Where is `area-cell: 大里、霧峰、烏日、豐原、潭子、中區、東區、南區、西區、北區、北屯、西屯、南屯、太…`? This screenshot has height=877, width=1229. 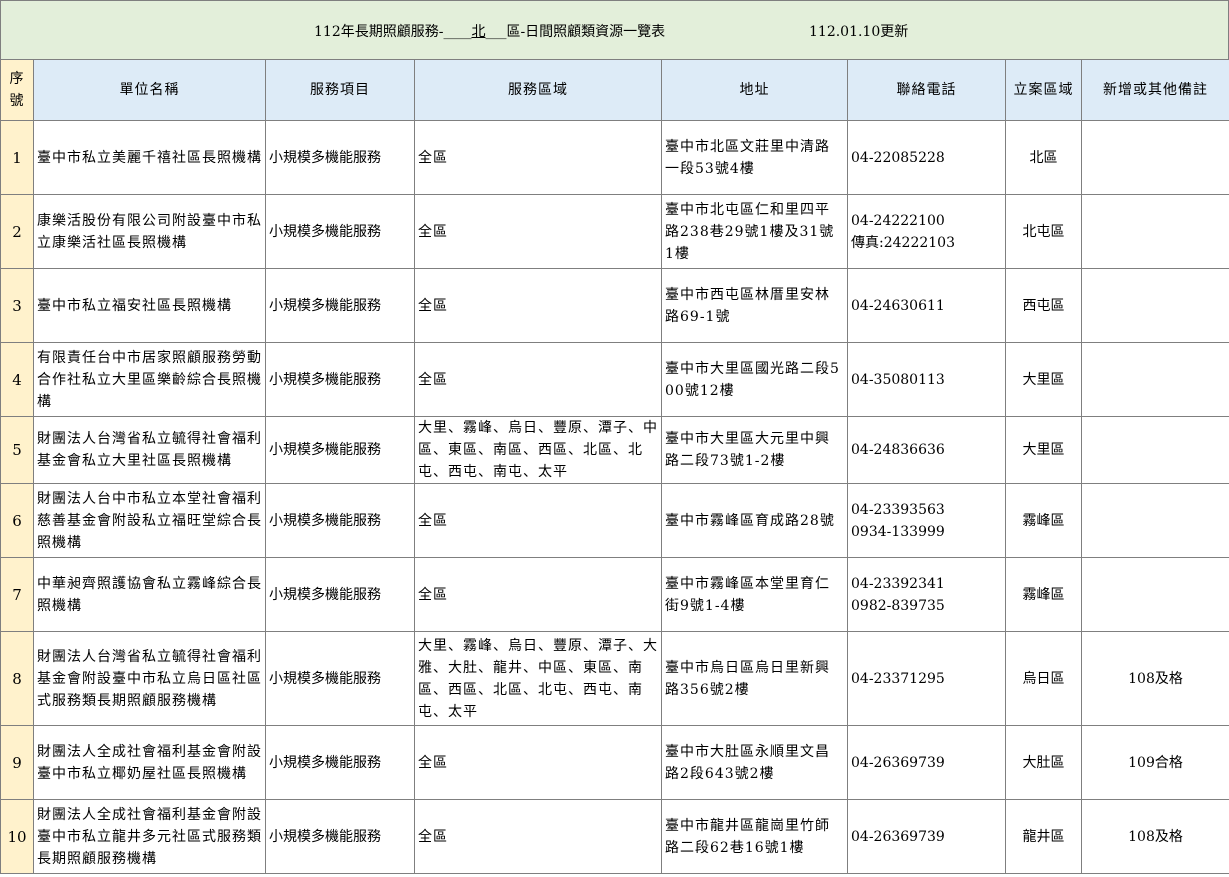 area-cell: 大里、霧峰、烏日、豐原、潭子、中區、東區、南區、西區、北區、北屯、西屯、南屯、太… is located at coordinates (538, 450).